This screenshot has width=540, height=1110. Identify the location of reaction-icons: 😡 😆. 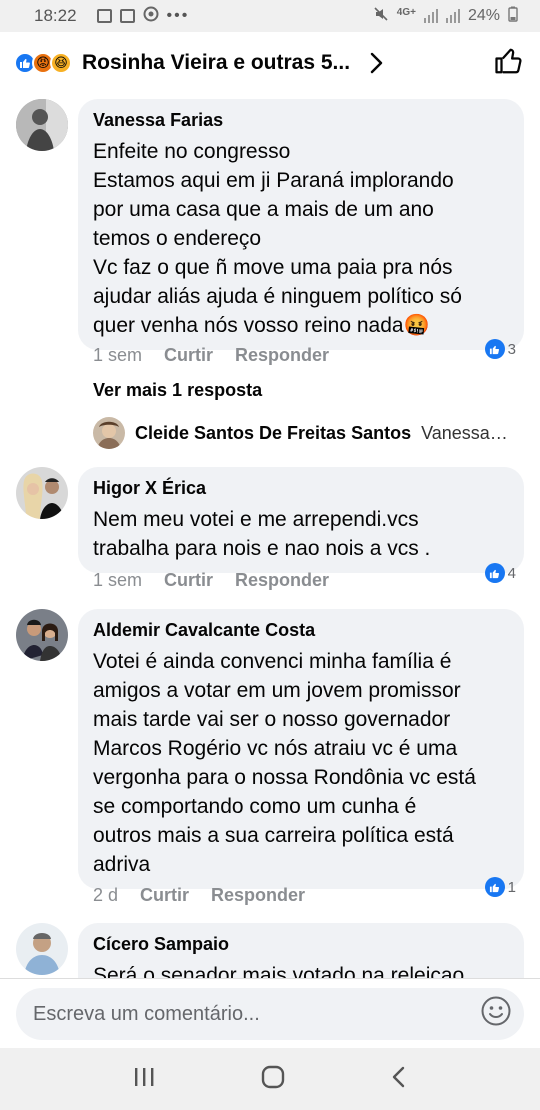
(43, 63).